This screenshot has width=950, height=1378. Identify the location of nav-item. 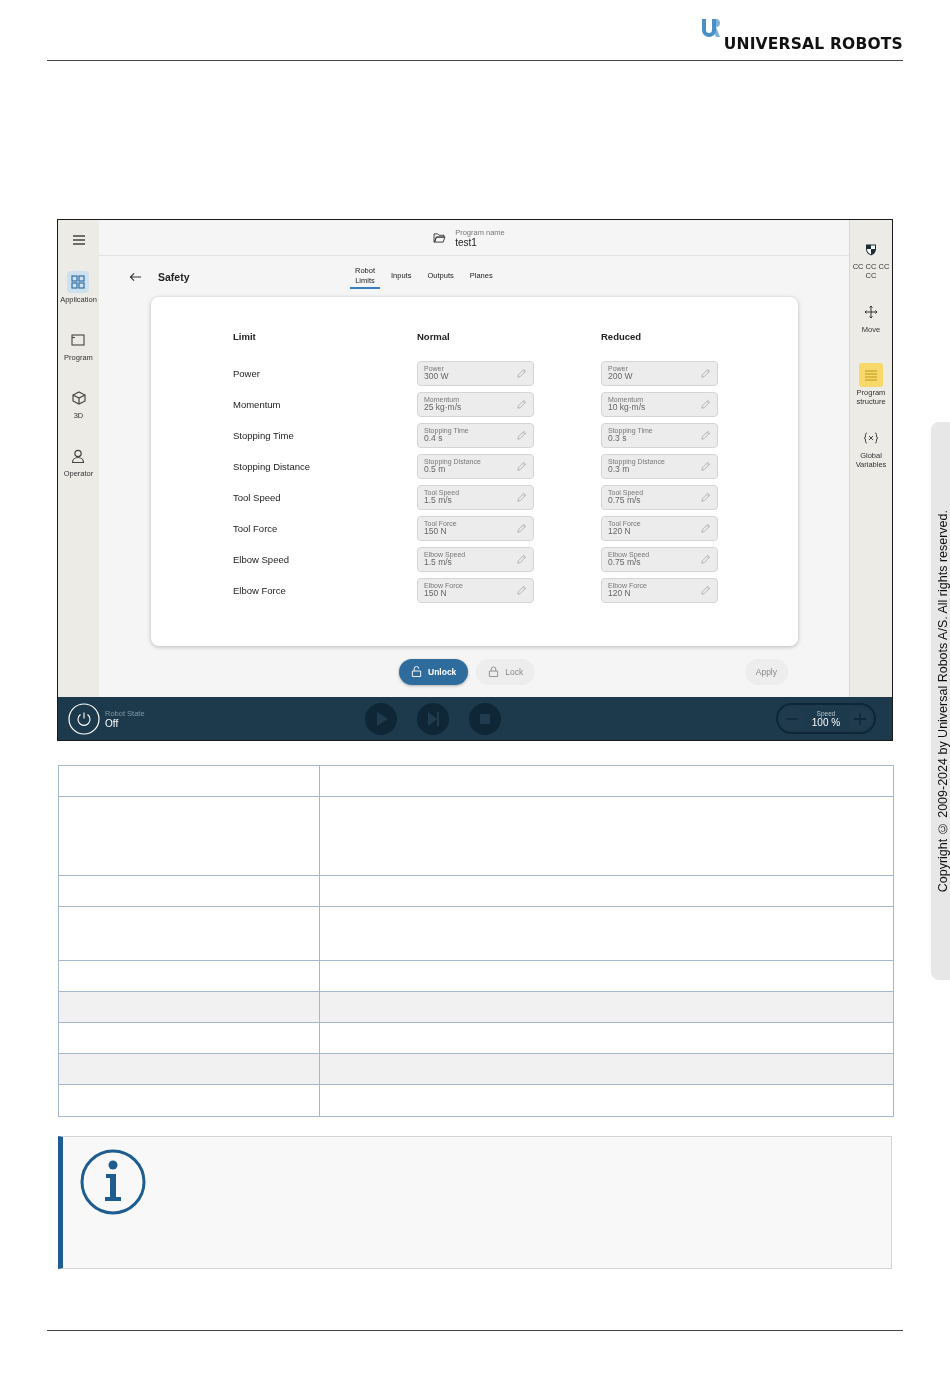
(78, 282).